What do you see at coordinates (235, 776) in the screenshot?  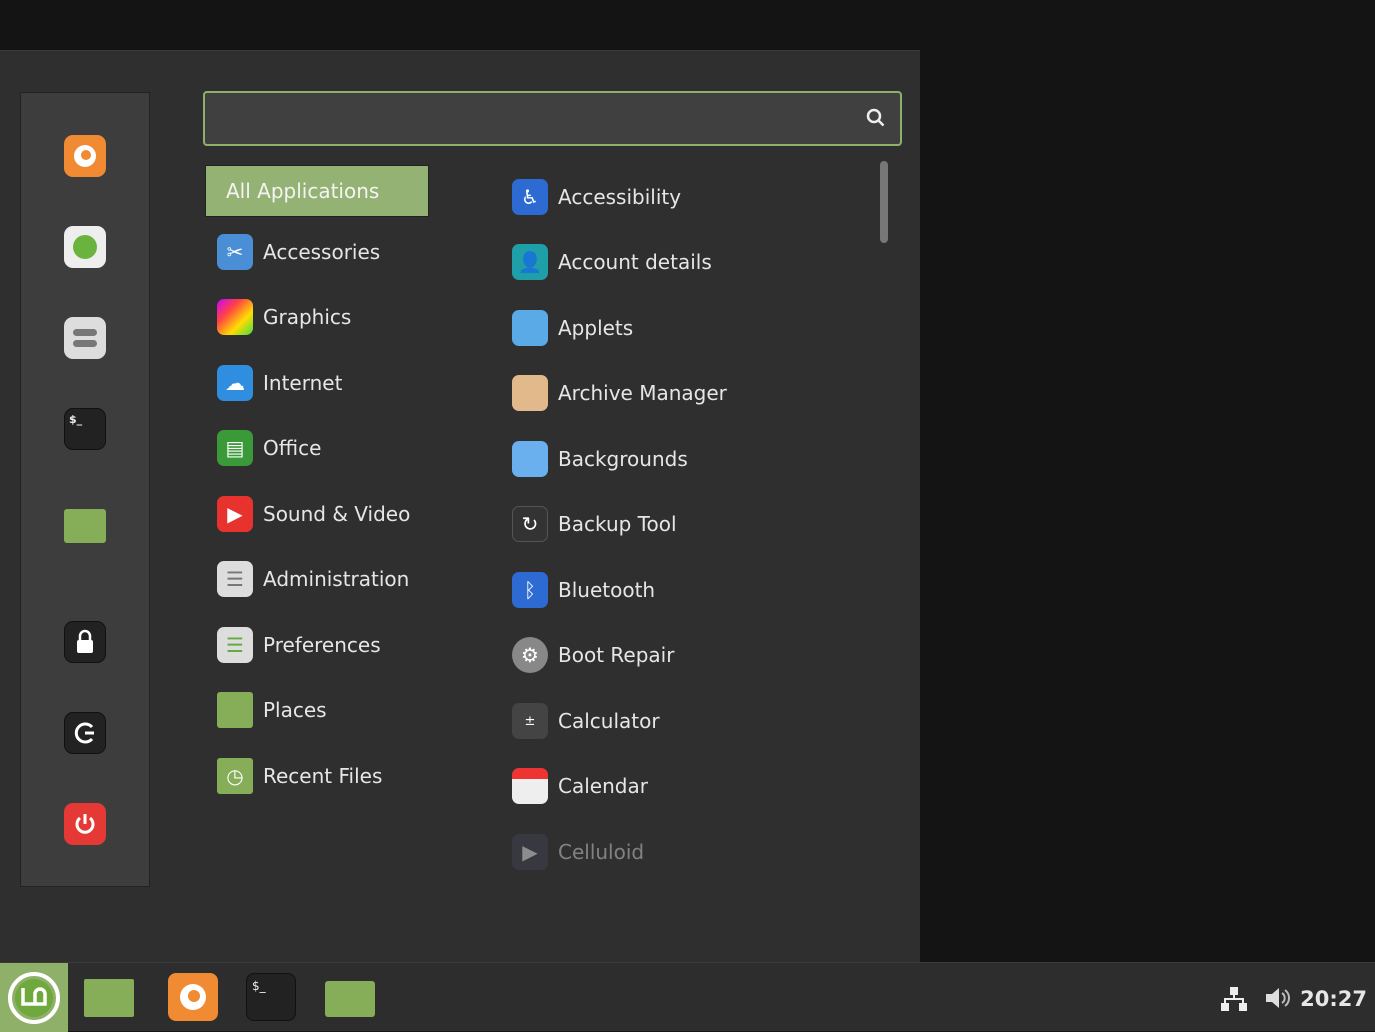 I see `recent-folder-icon: ◷` at bounding box center [235, 776].